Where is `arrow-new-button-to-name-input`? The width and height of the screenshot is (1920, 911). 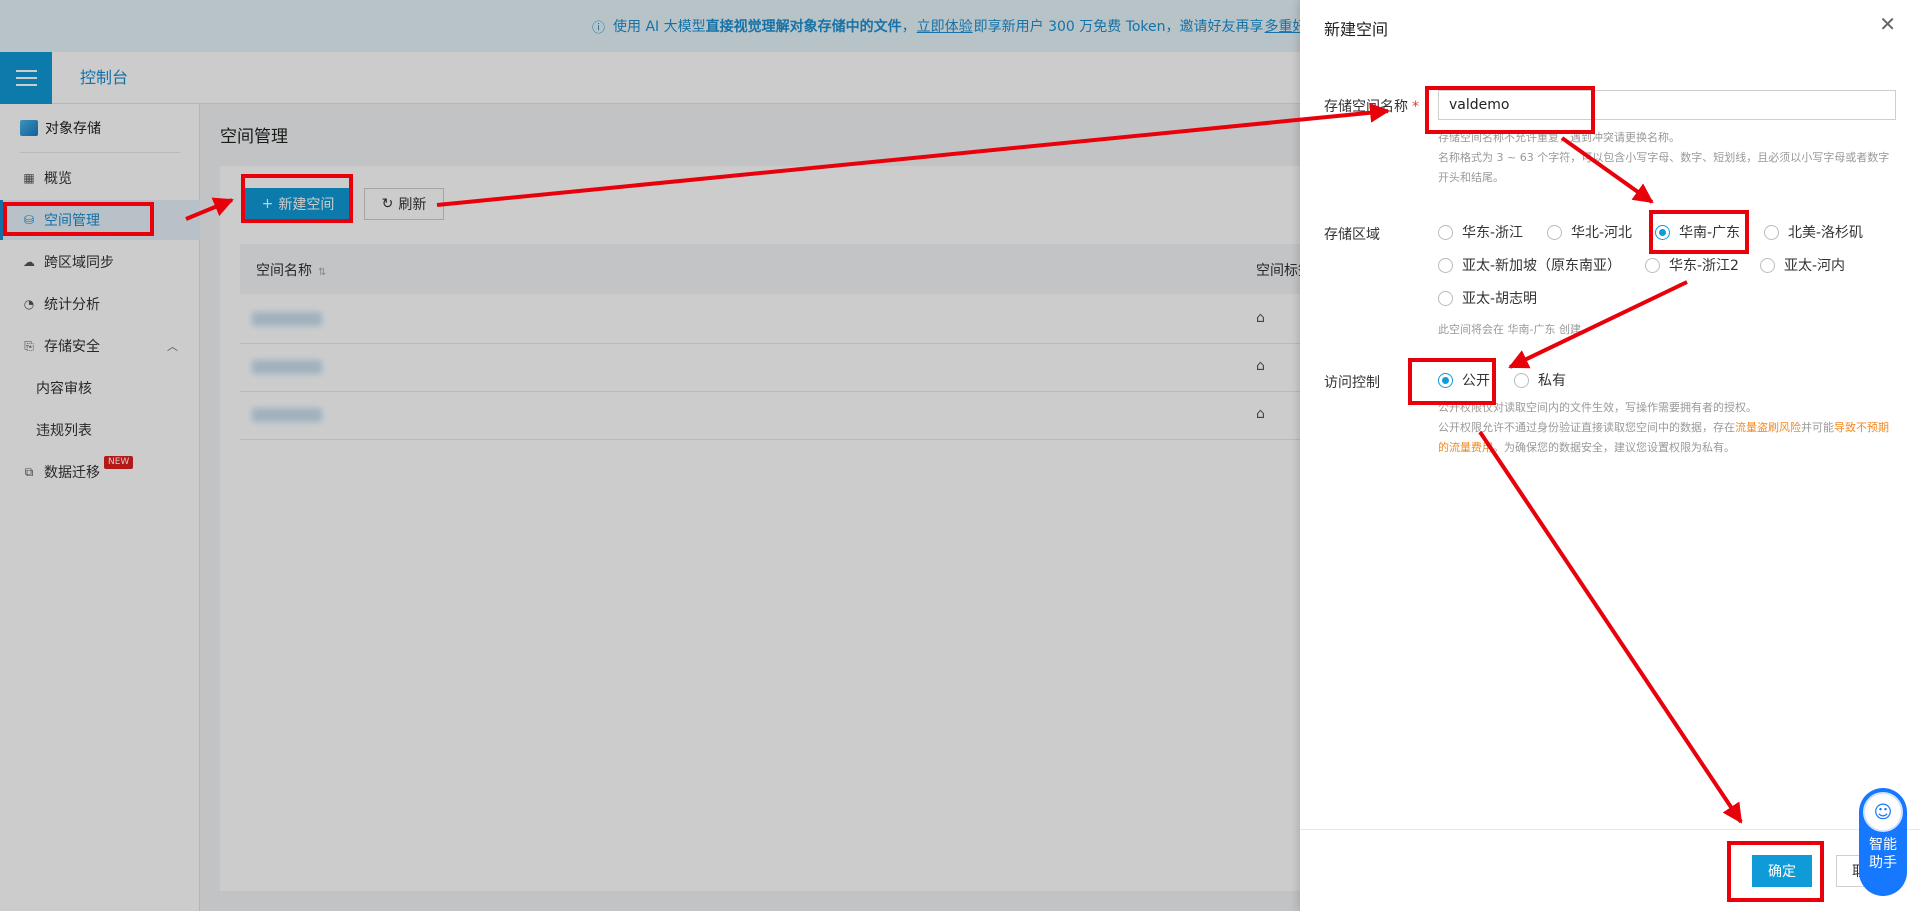 arrow-new-button-to-name-input is located at coordinates (913, 154).